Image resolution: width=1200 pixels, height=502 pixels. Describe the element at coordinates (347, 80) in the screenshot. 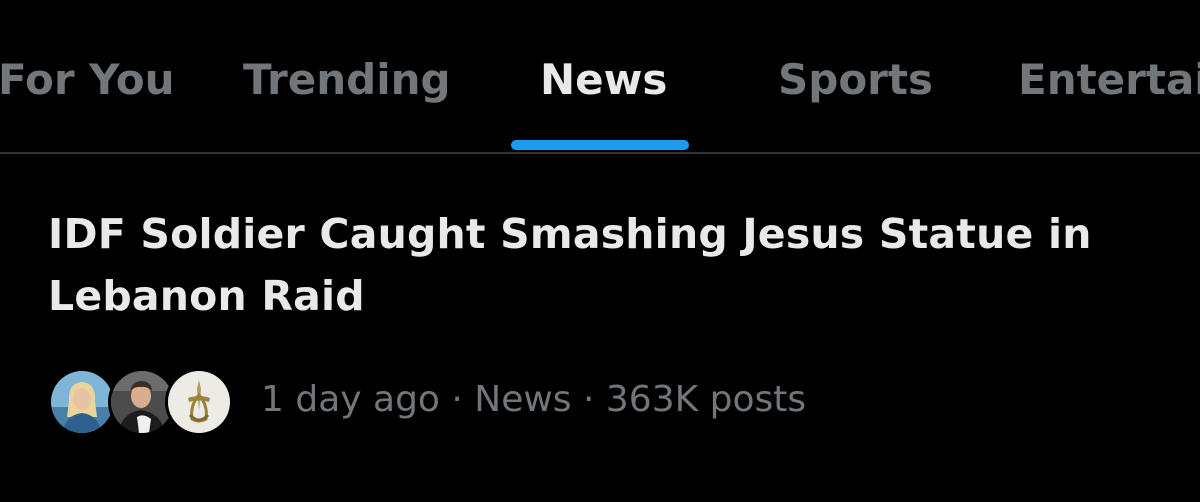

I see `tab-trending: Trending` at that location.